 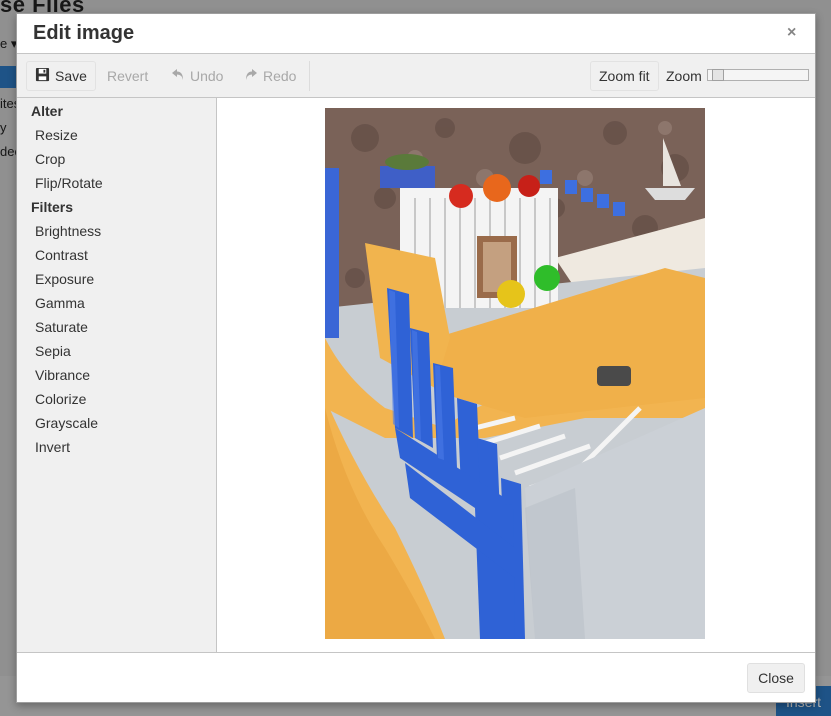 What do you see at coordinates (64, 279) in the screenshot?
I see `sidebar-item-exposure: Exposure` at bounding box center [64, 279].